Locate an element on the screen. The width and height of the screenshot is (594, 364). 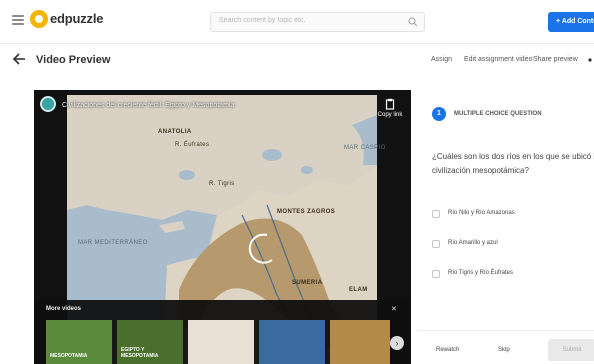
option-label: Río Tigris y Río Éufrates is located at coordinates (481, 273).